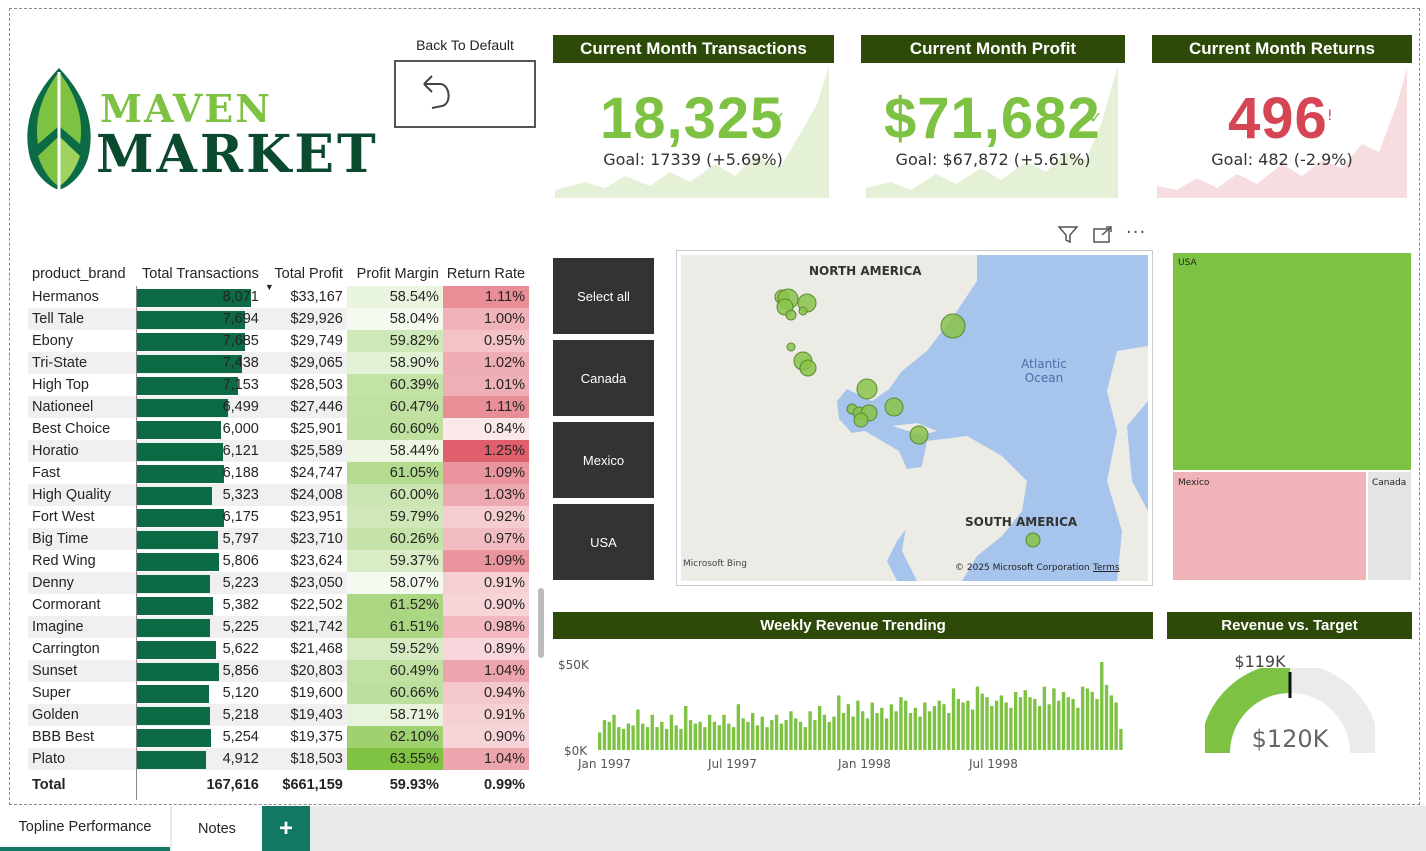 The width and height of the screenshot is (1426, 851). I want to click on table-row: BBB Best 5,254 $19,375 62.10% 0.90%, so click(279, 737).